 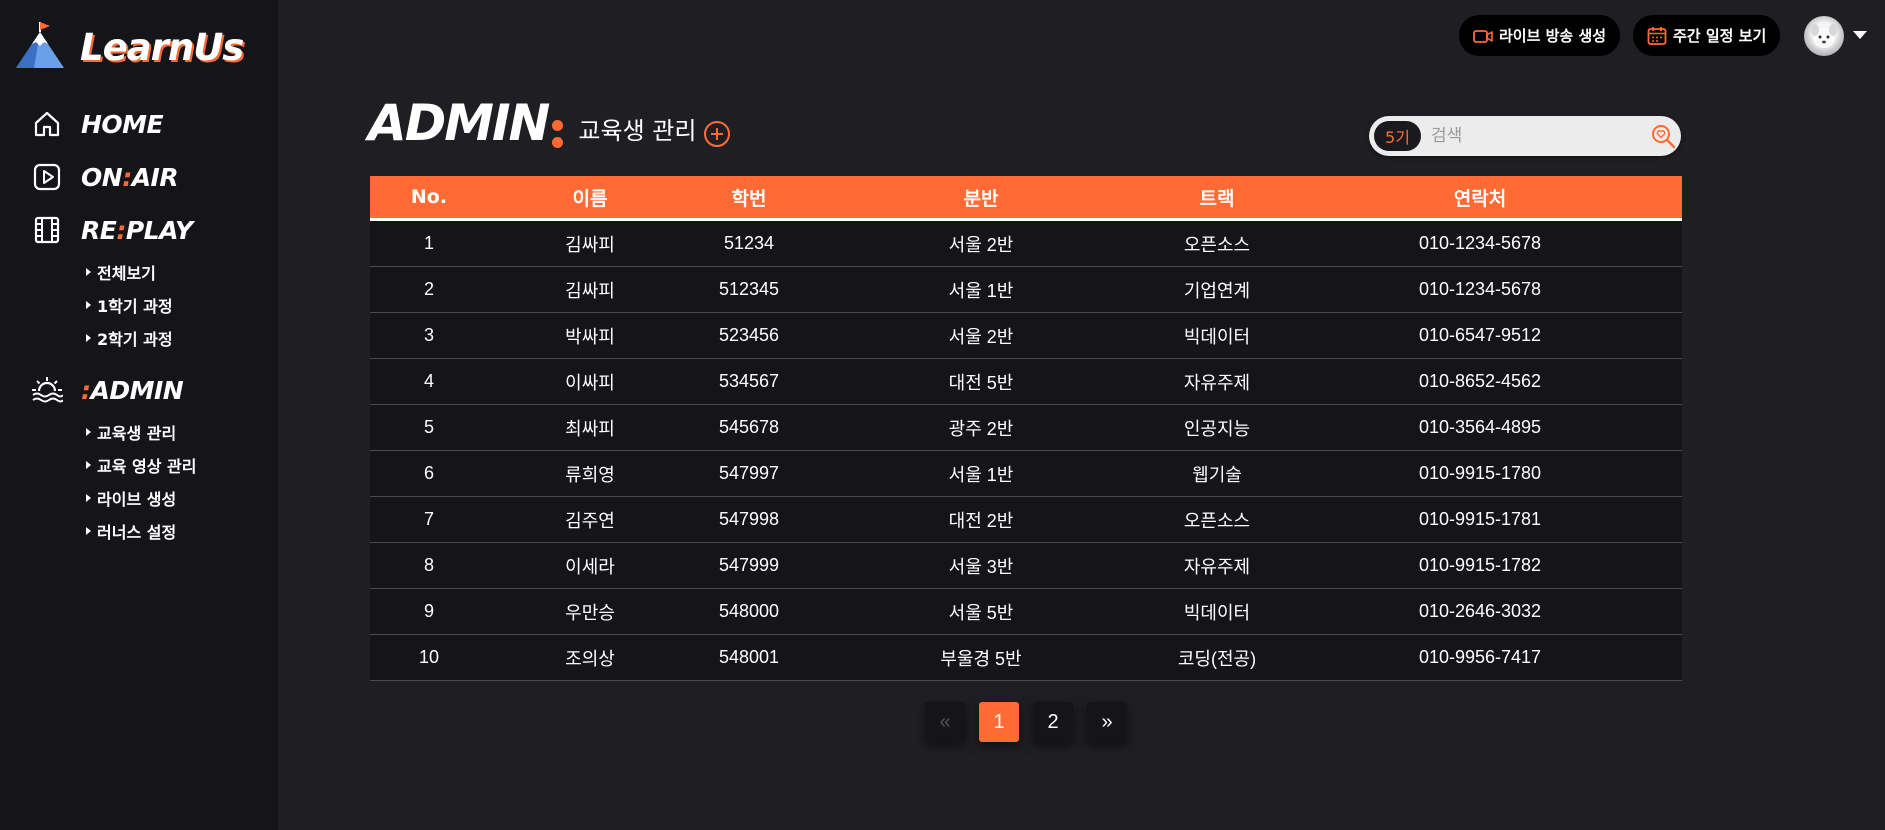 I want to click on column-header-student-id: 학번, so click(x=749, y=198).